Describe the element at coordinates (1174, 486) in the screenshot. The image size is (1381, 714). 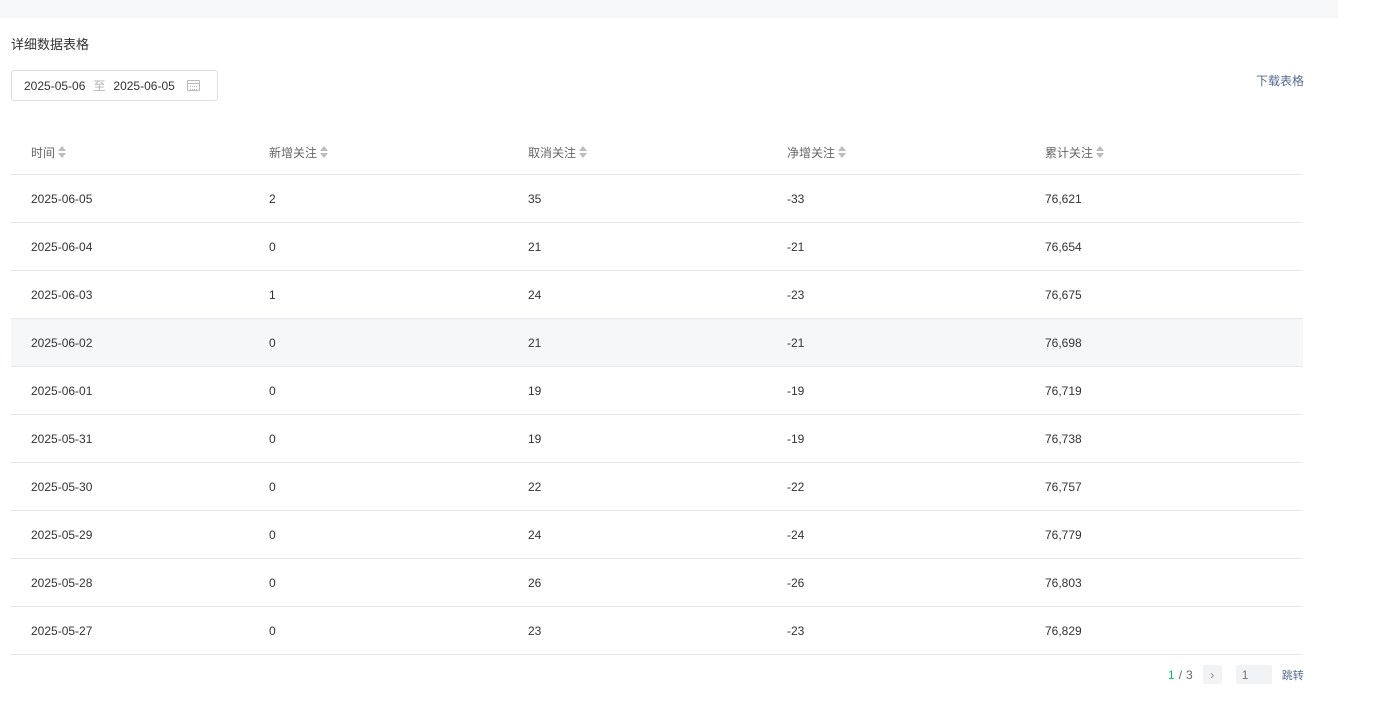
I see `table-cell: 76,757` at that location.